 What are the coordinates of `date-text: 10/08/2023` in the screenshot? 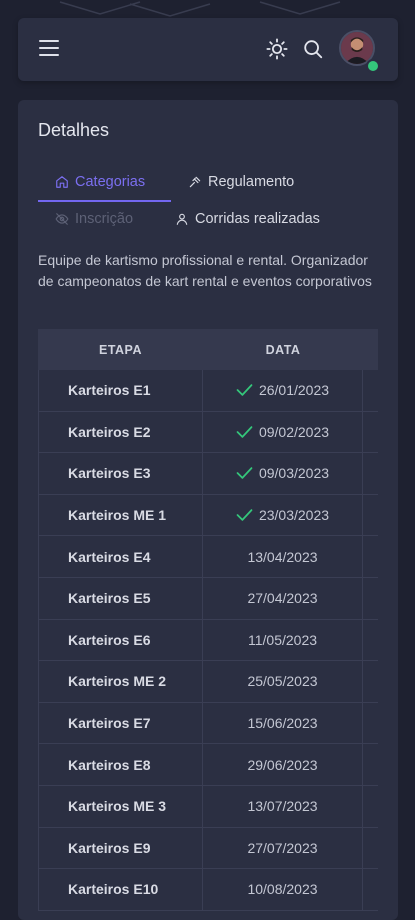 It's located at (282, 889).